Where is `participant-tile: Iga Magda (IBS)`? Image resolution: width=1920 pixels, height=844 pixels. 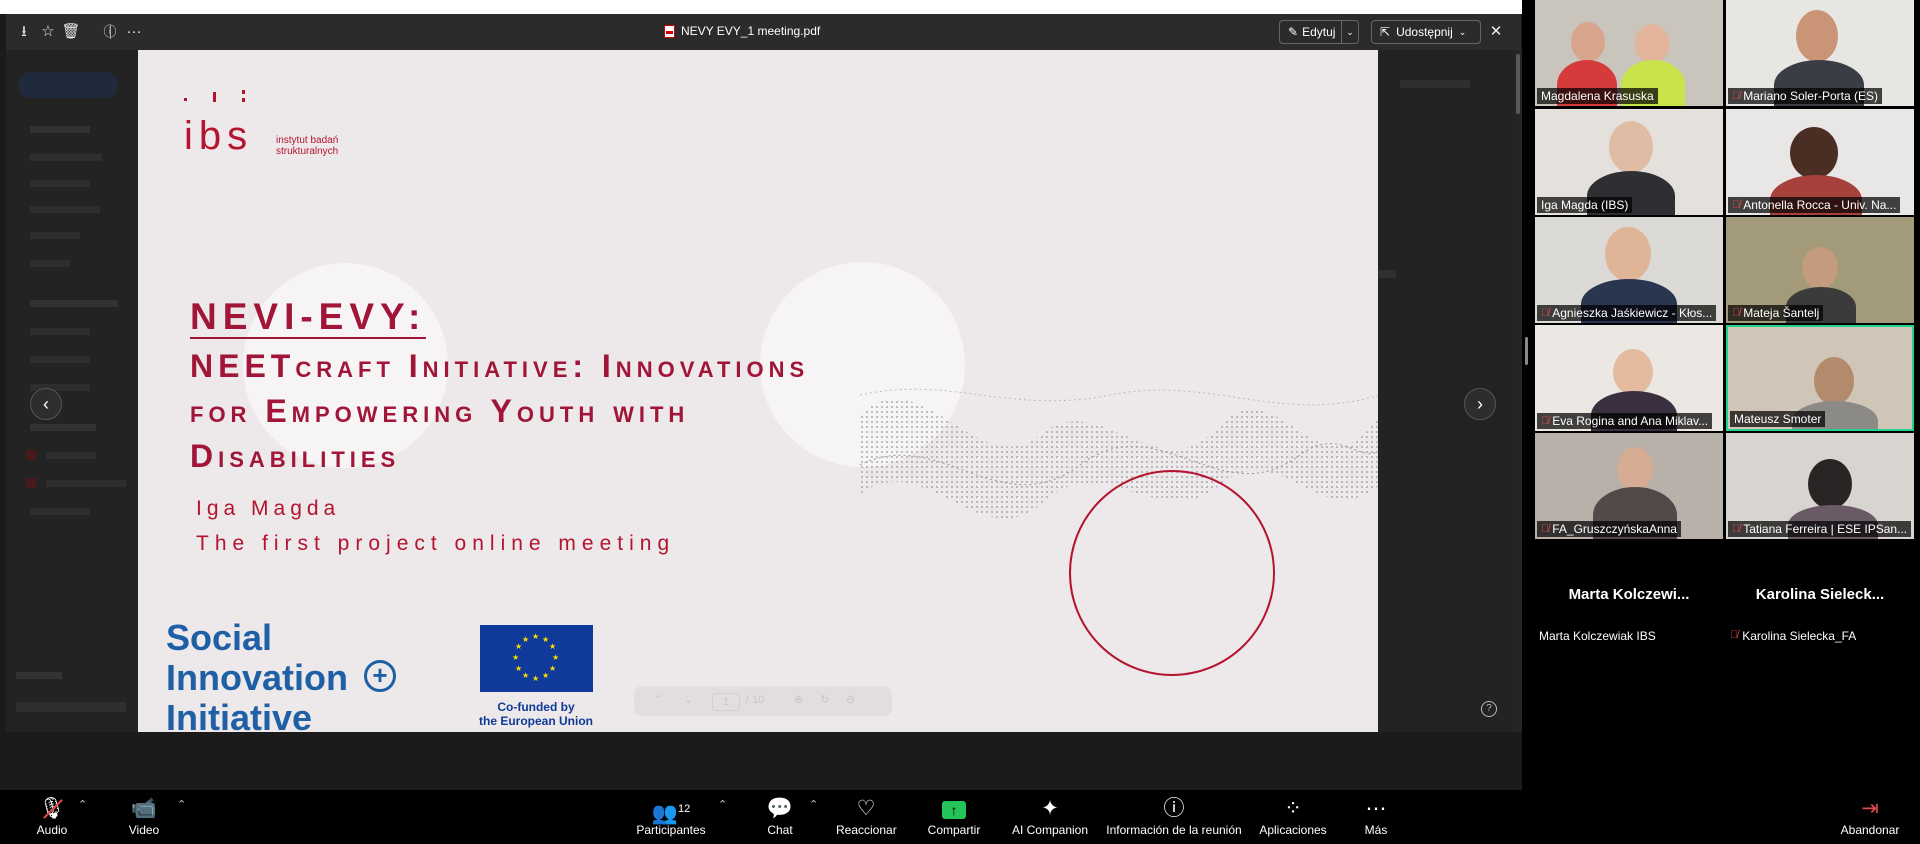 participant-tile: Iga Magda (IBS) is located at coordinates (1629, 162).